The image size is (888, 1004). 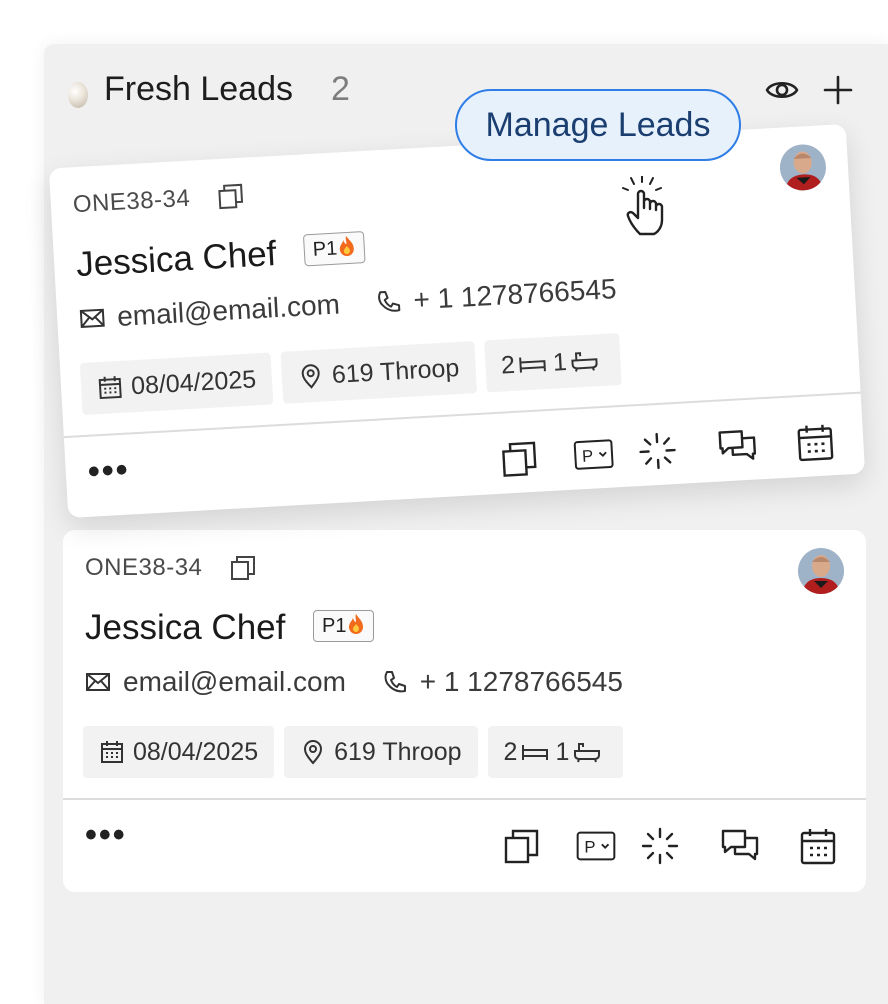 I want to click on plus-icon, so click(x=838, y=90).